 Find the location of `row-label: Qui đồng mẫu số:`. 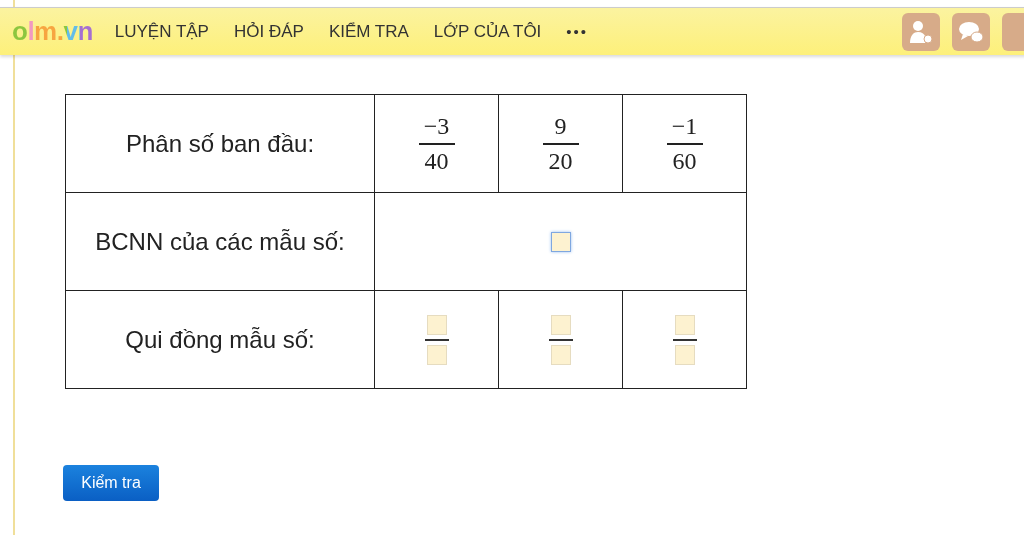

row-label: Qui đồng mẫu số: is located at coordinates (220, 339).